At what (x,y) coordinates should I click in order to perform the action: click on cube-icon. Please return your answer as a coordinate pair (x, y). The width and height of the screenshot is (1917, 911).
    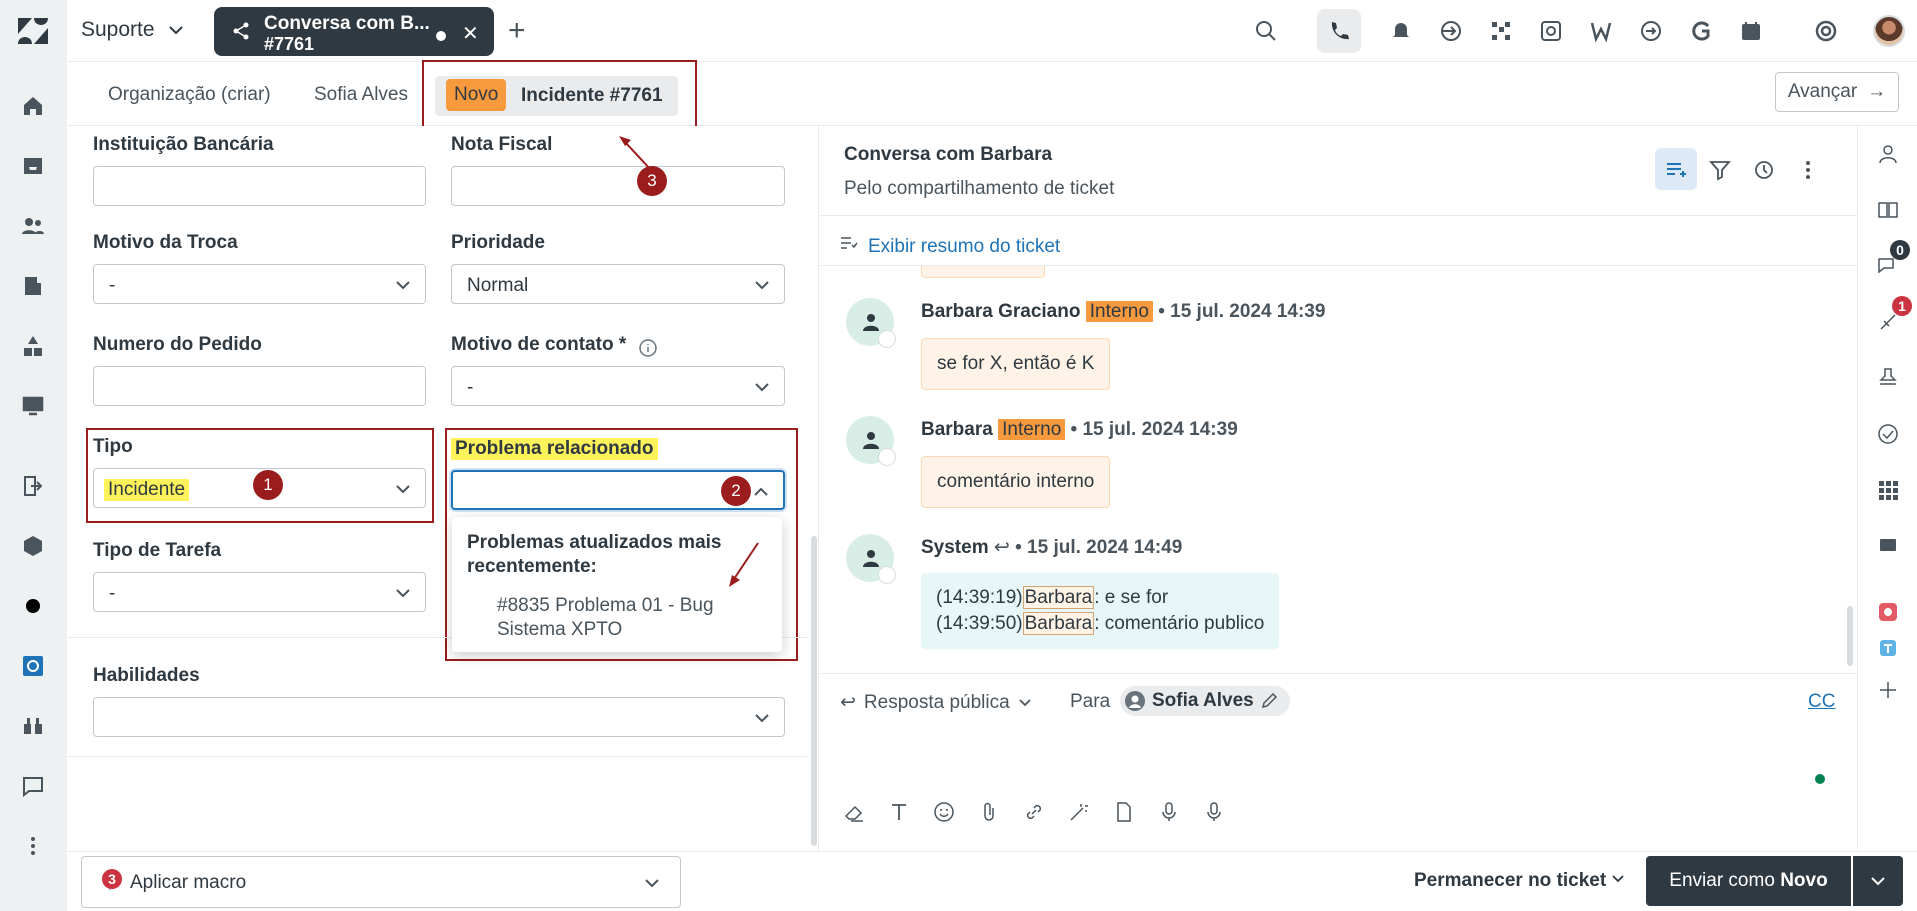
    Looking at the image, I should click on (33, 546).